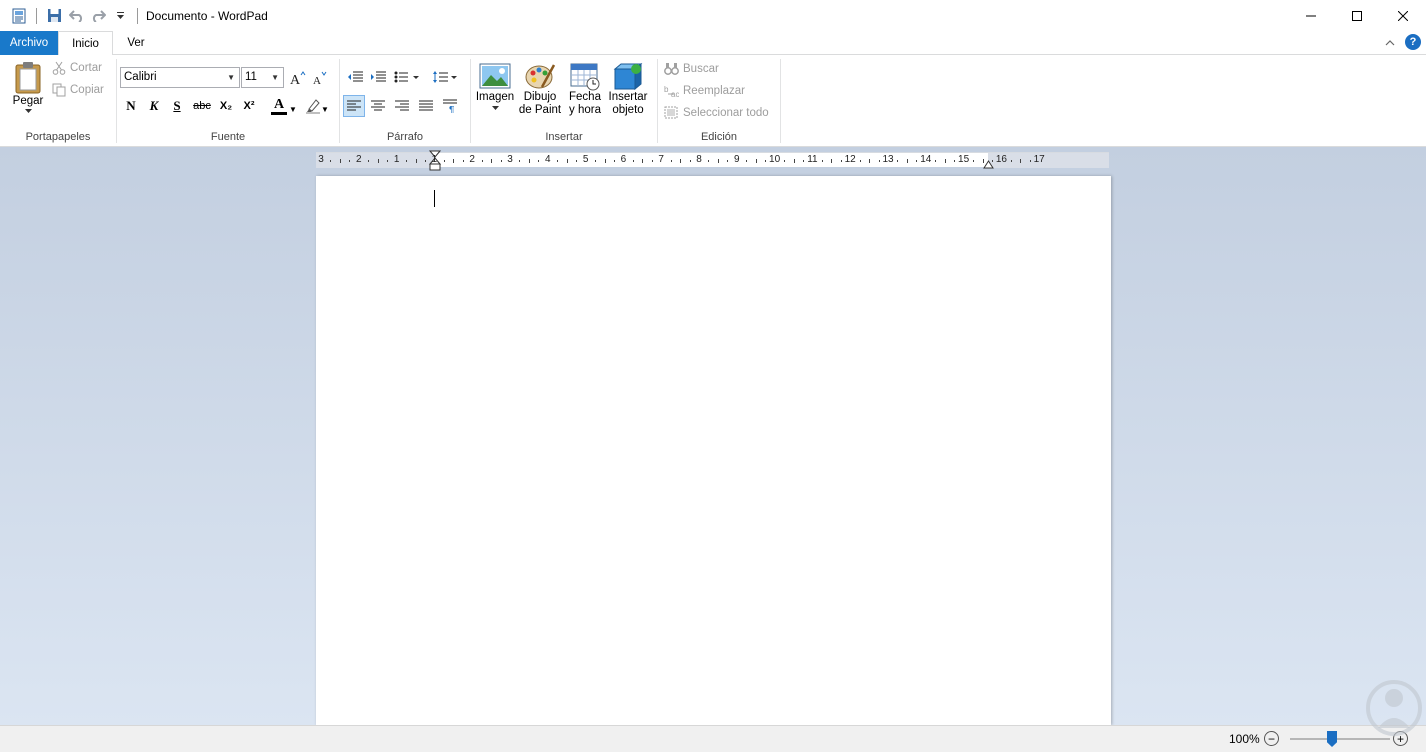 This screenshot has height=752, width=1426. I want to click on app-icon, so click(19, 16).